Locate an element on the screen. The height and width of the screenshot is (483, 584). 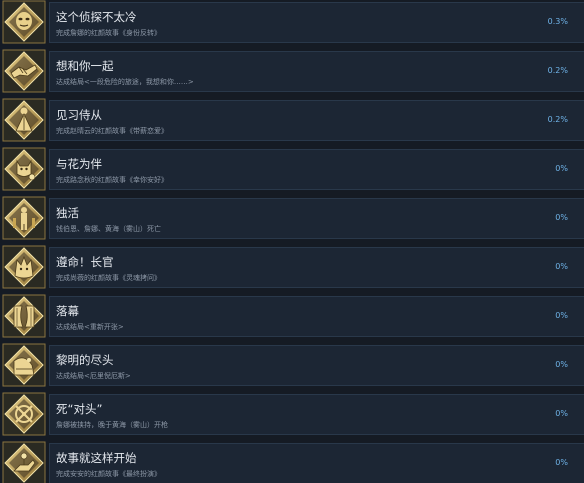
mask-badge-icon is located at coordinates (24, 22).